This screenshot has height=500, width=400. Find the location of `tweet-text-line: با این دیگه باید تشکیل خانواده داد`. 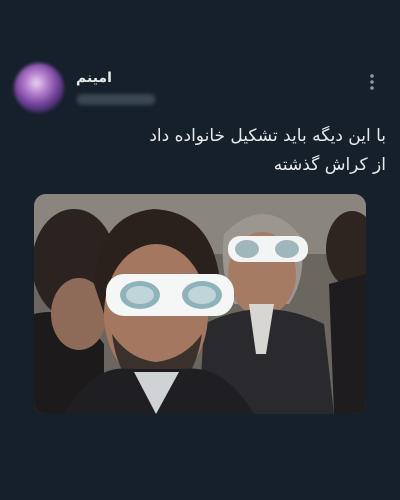

tweet-text-line: با این دیگه باید تشکیل خانواده داد is located at coordinates (267, 136).